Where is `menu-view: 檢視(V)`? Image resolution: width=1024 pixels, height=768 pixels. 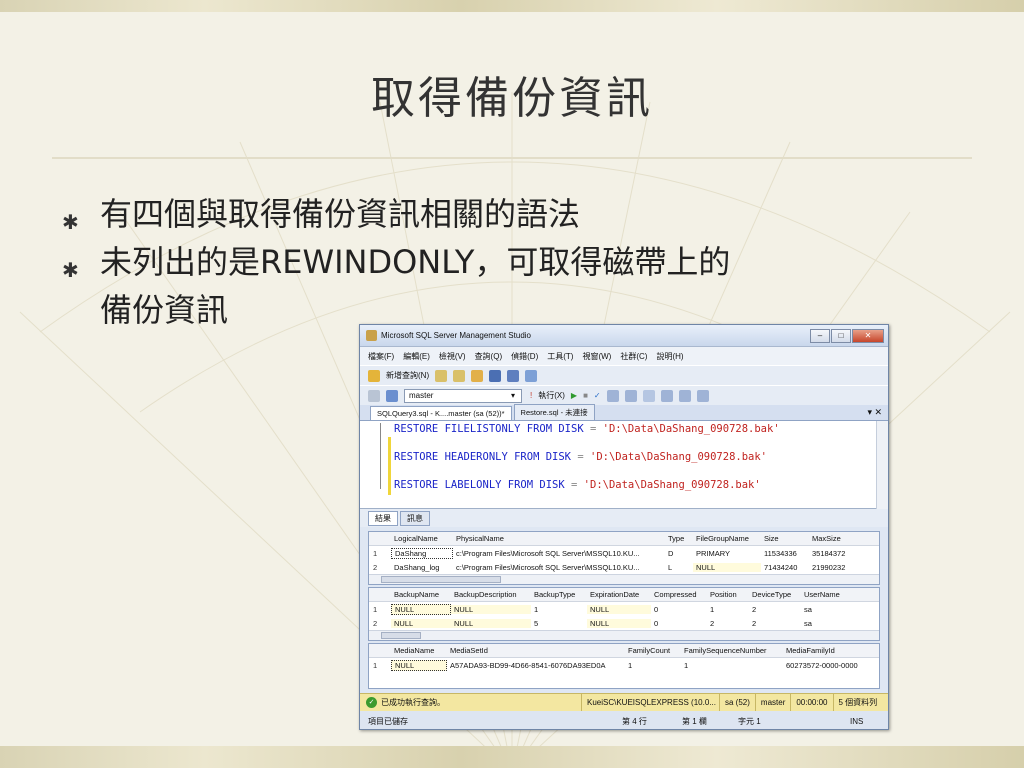
menu-view: 檢視(V) is located at coordinates (452, 356).